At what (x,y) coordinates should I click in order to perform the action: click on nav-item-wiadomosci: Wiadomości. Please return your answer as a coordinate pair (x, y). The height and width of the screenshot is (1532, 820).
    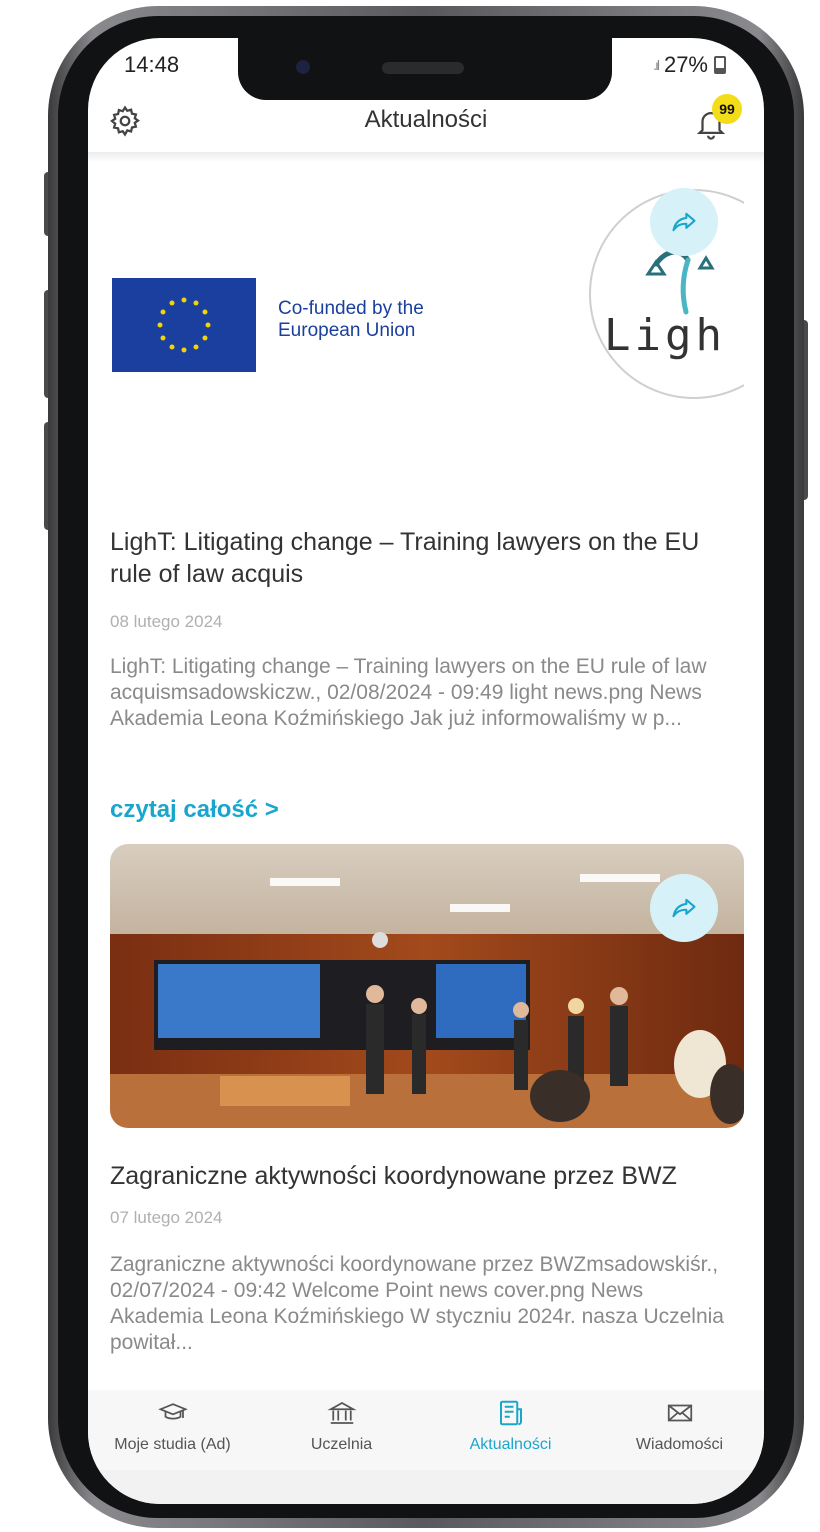
    Looking at the image, I should click on (679, 1430).